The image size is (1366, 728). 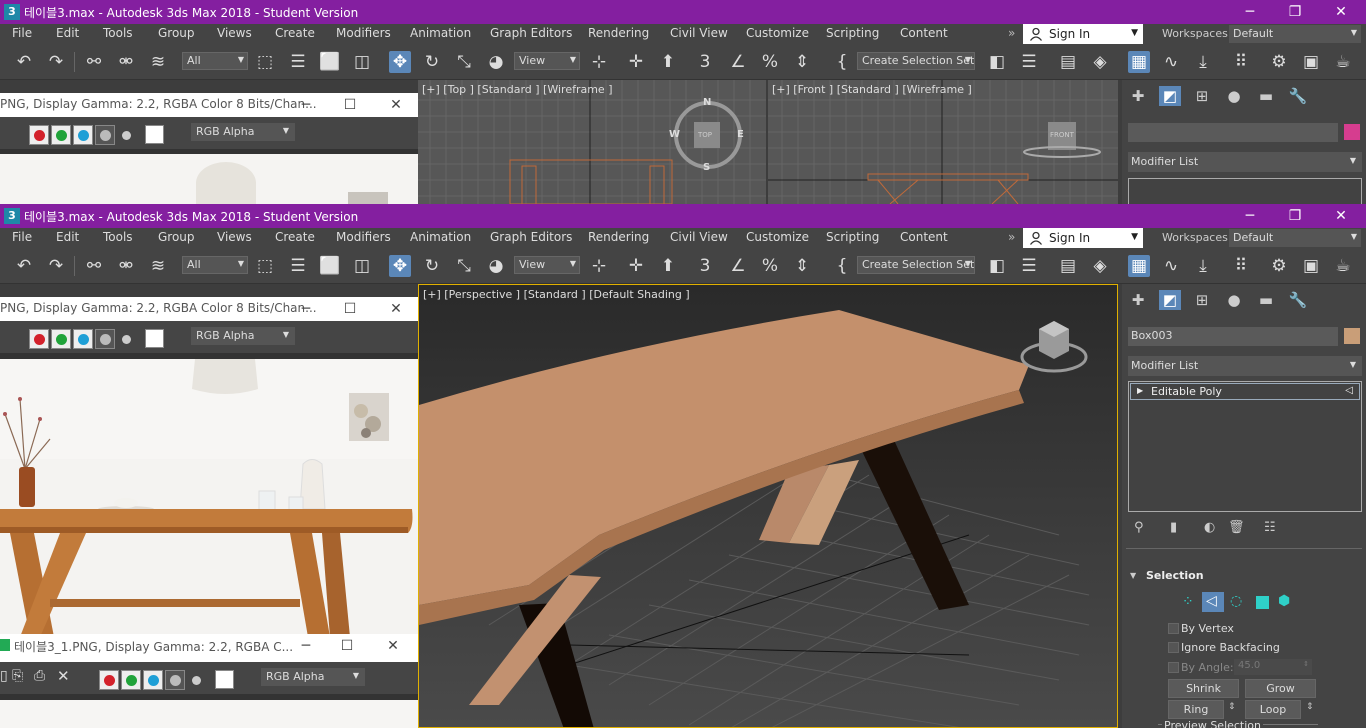 What do you see at coordinates (777, 33) in the screenshot?
I see `menu-customize: Customize` at bounding box center [777, 33].